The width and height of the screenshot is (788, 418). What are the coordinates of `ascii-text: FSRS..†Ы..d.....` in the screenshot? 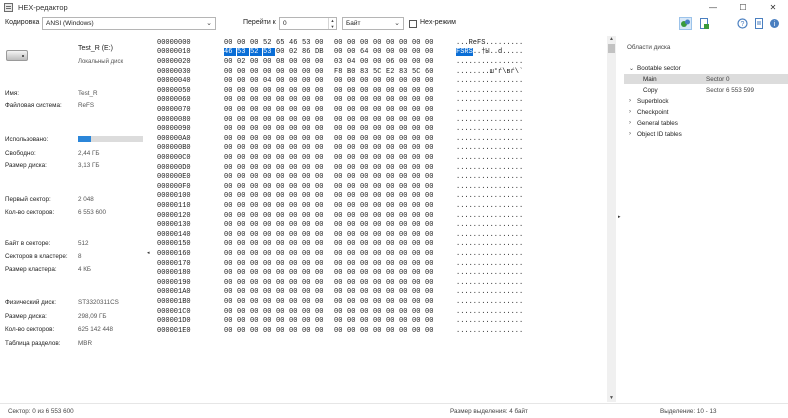 It's located at (506, 52).